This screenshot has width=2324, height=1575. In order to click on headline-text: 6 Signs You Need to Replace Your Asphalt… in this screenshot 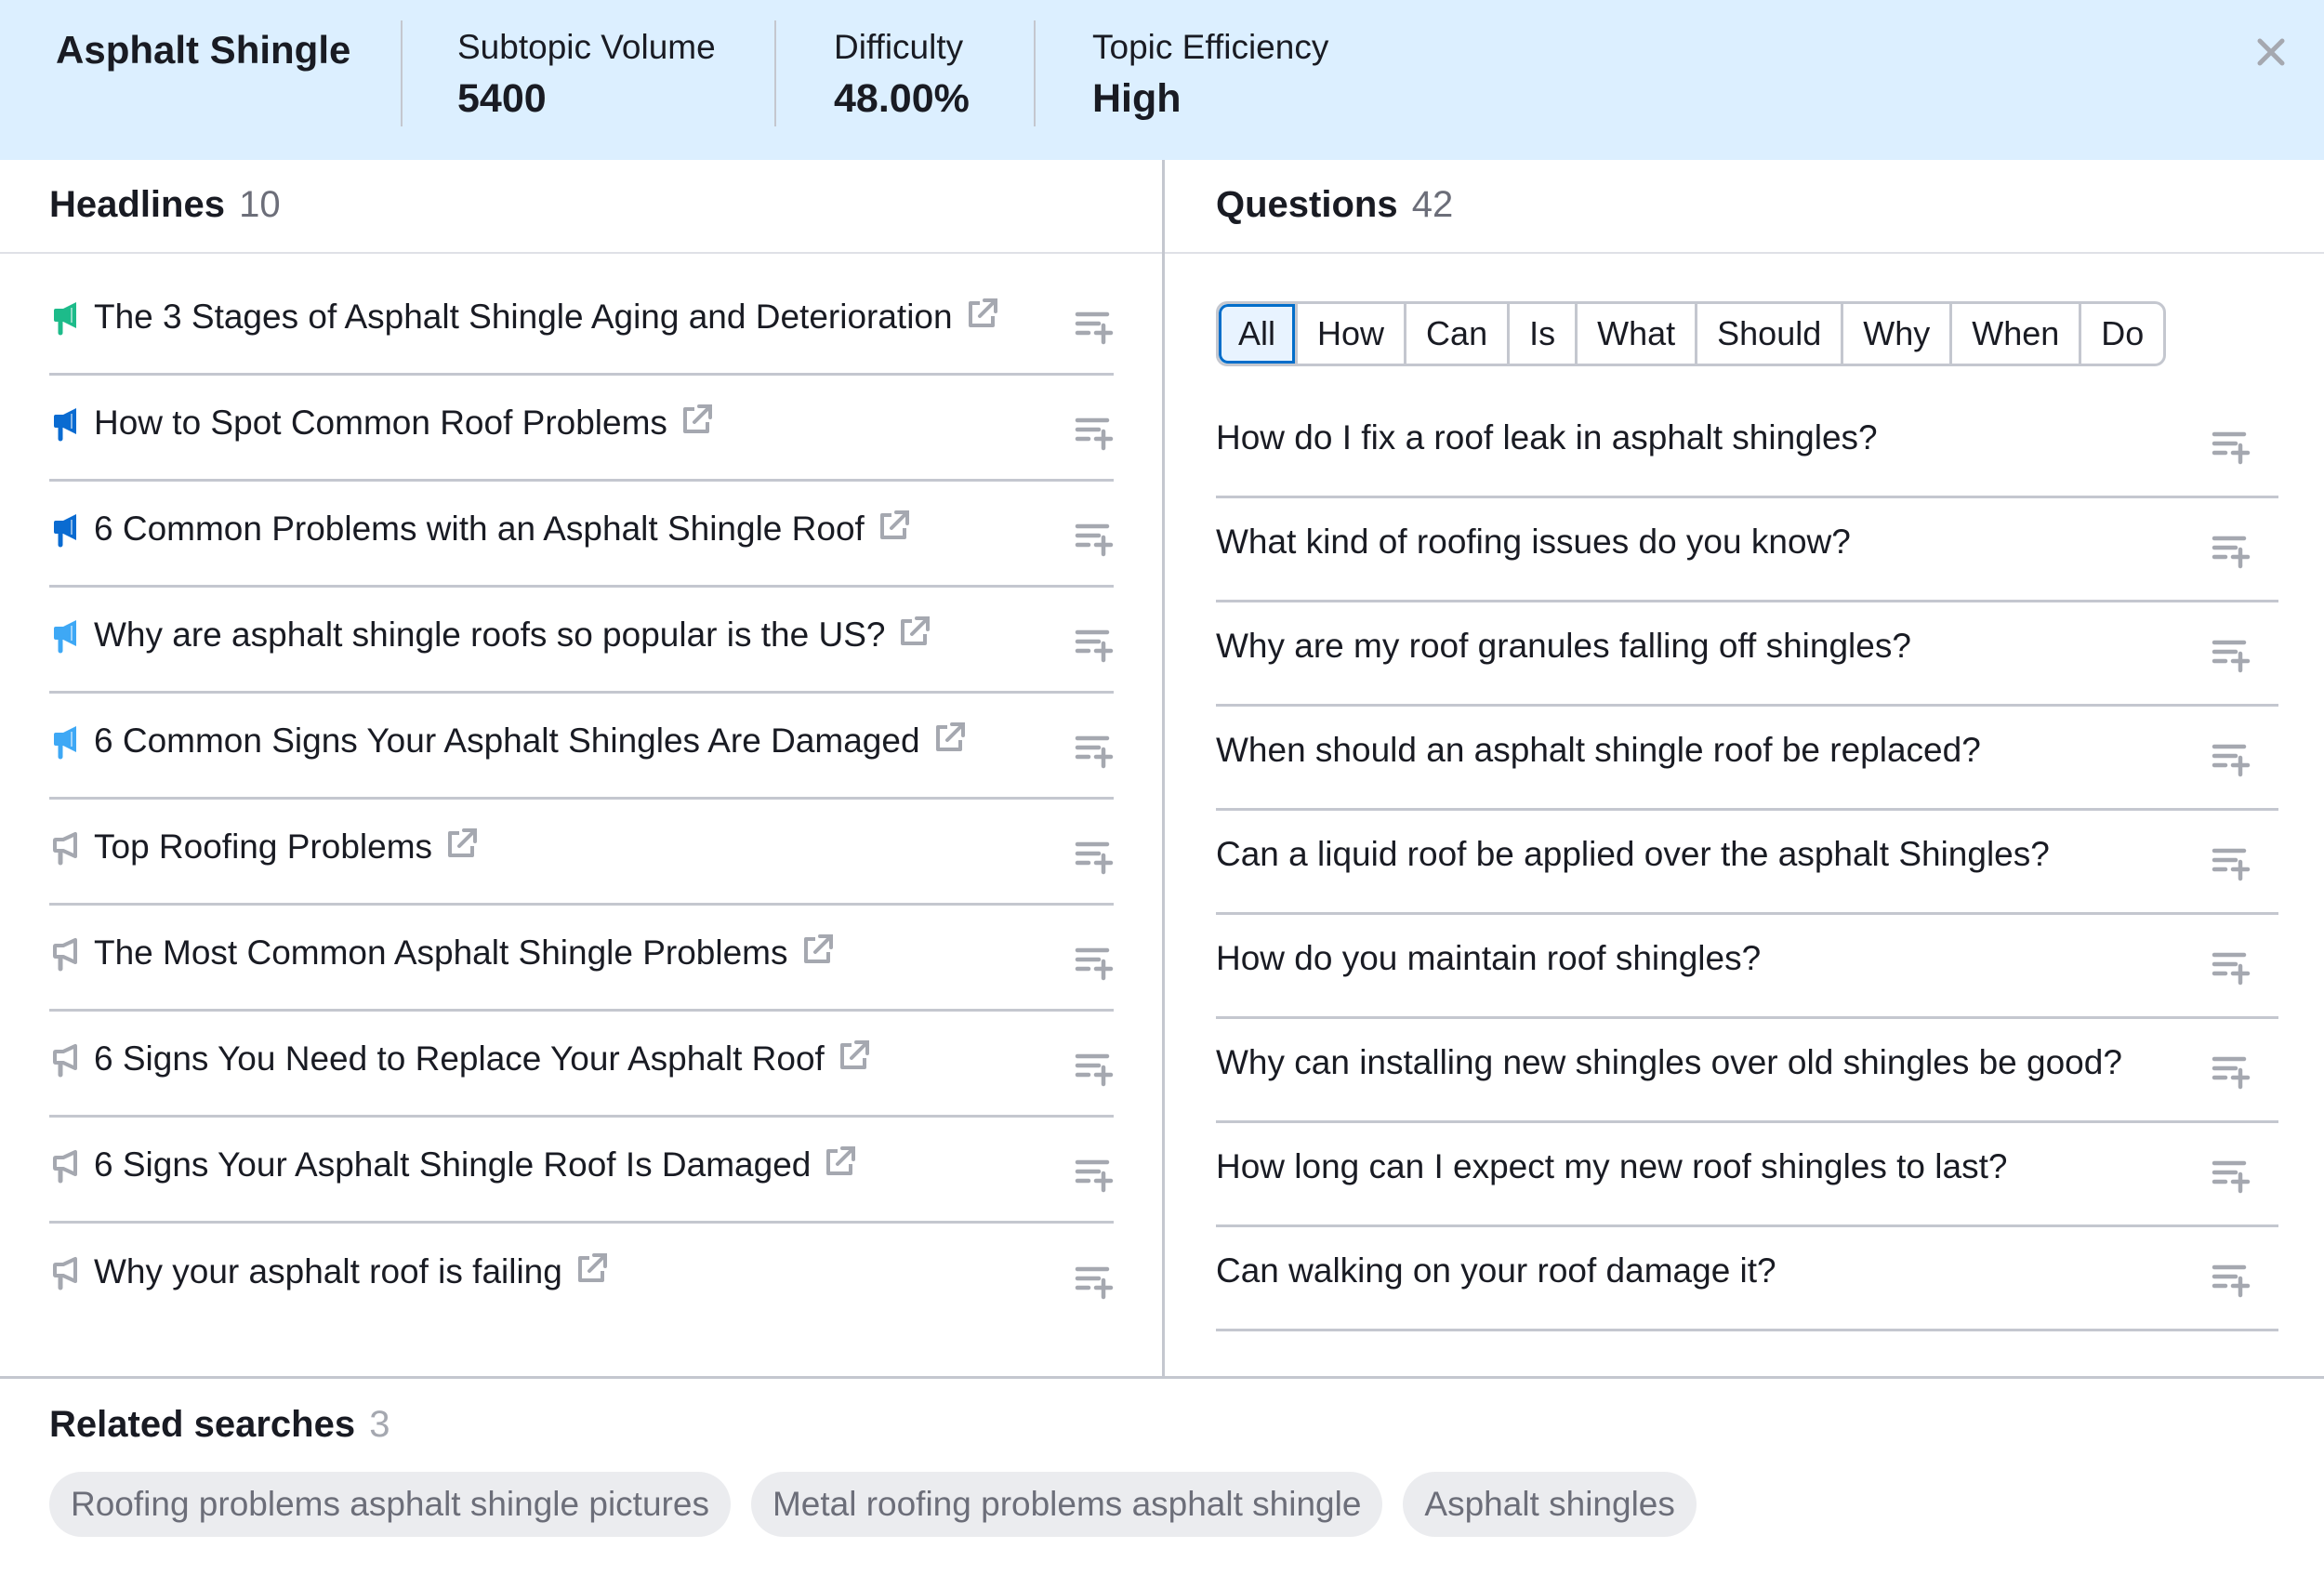, I will do `click(459, 1059)`.